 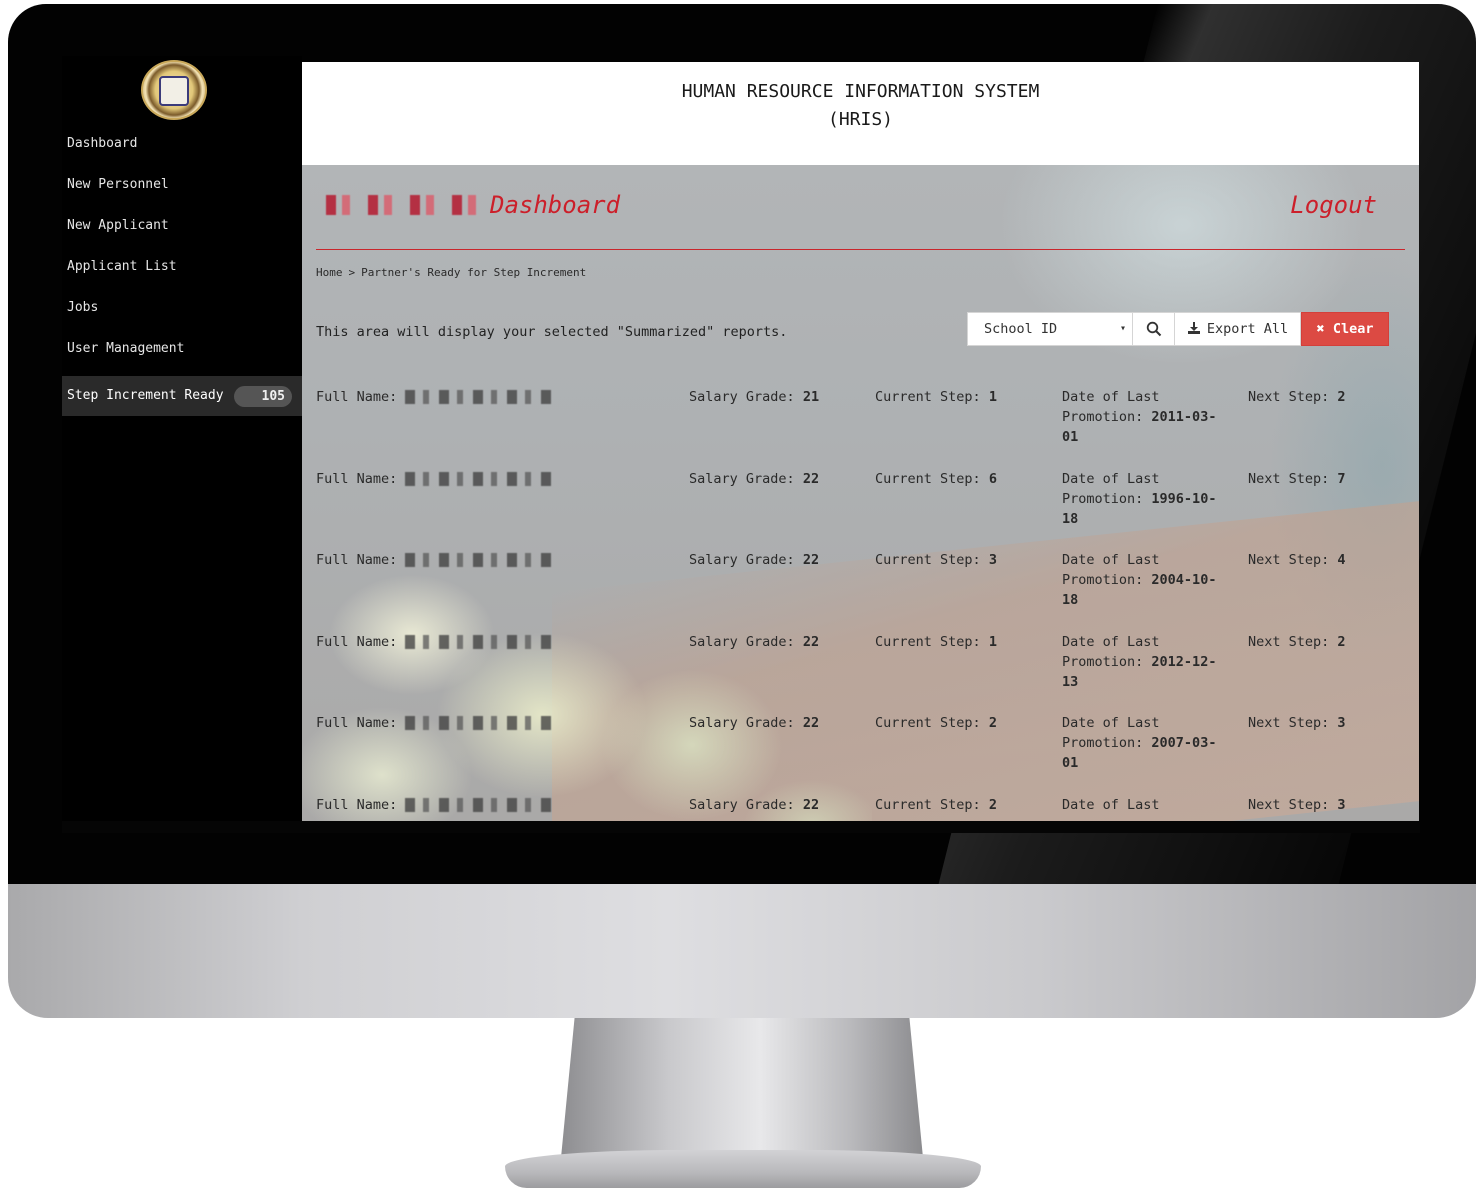 What do you see at coordinates (329, 272) in the screenshot?
I see `breadcrumb-home: Home` at bounding box center [329, 272].